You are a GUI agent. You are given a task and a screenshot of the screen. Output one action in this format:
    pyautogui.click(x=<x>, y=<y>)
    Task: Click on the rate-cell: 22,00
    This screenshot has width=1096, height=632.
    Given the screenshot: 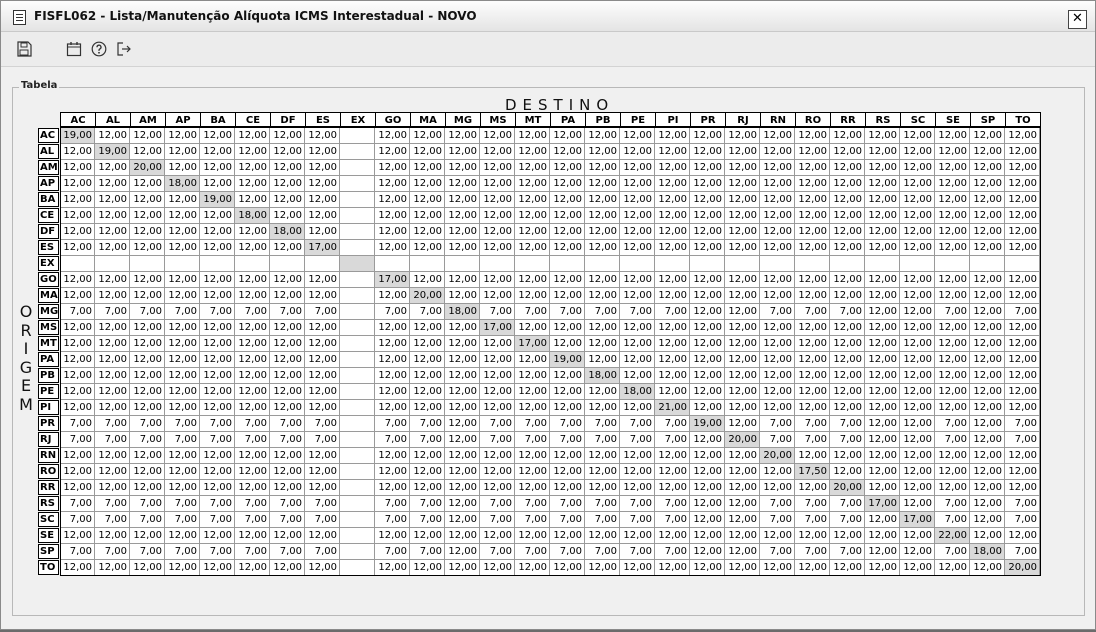 What is the action you would take?
    pyautogui.click(x=952, y=536)
    